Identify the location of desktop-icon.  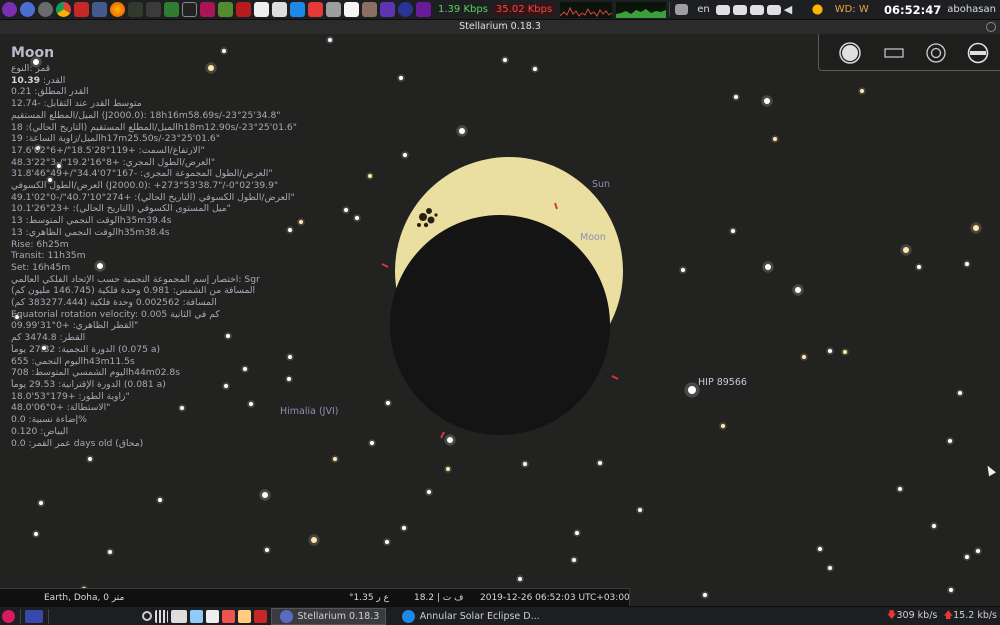
(34, 616).